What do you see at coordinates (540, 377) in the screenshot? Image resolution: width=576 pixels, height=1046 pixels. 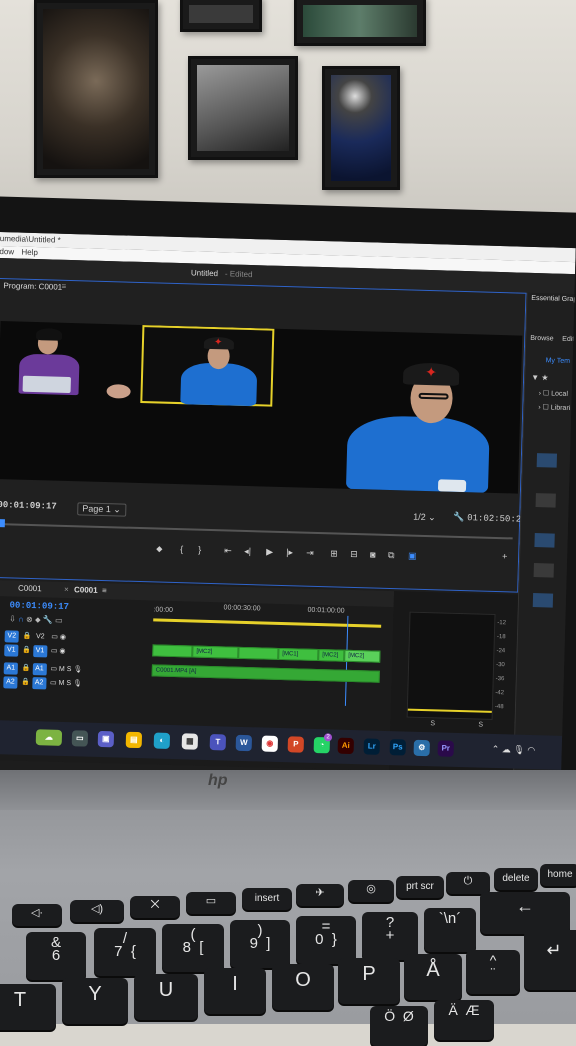 I see `filter-icon: ▼ ★` at bounding box center [540, 377].